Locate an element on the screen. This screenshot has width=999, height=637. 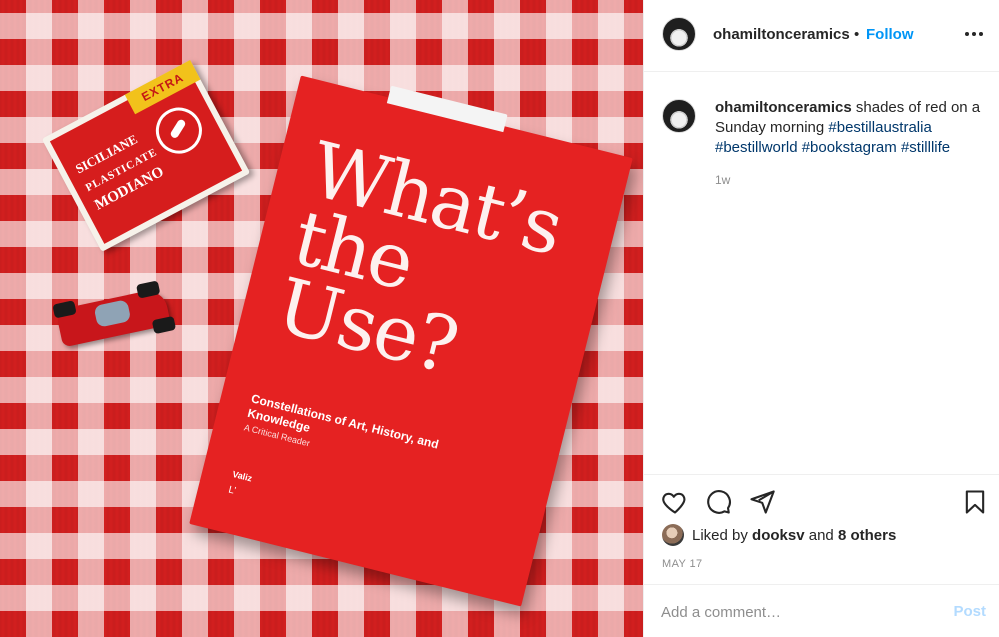
book-title: What’s the Use? is located at coordinates (419, 257).